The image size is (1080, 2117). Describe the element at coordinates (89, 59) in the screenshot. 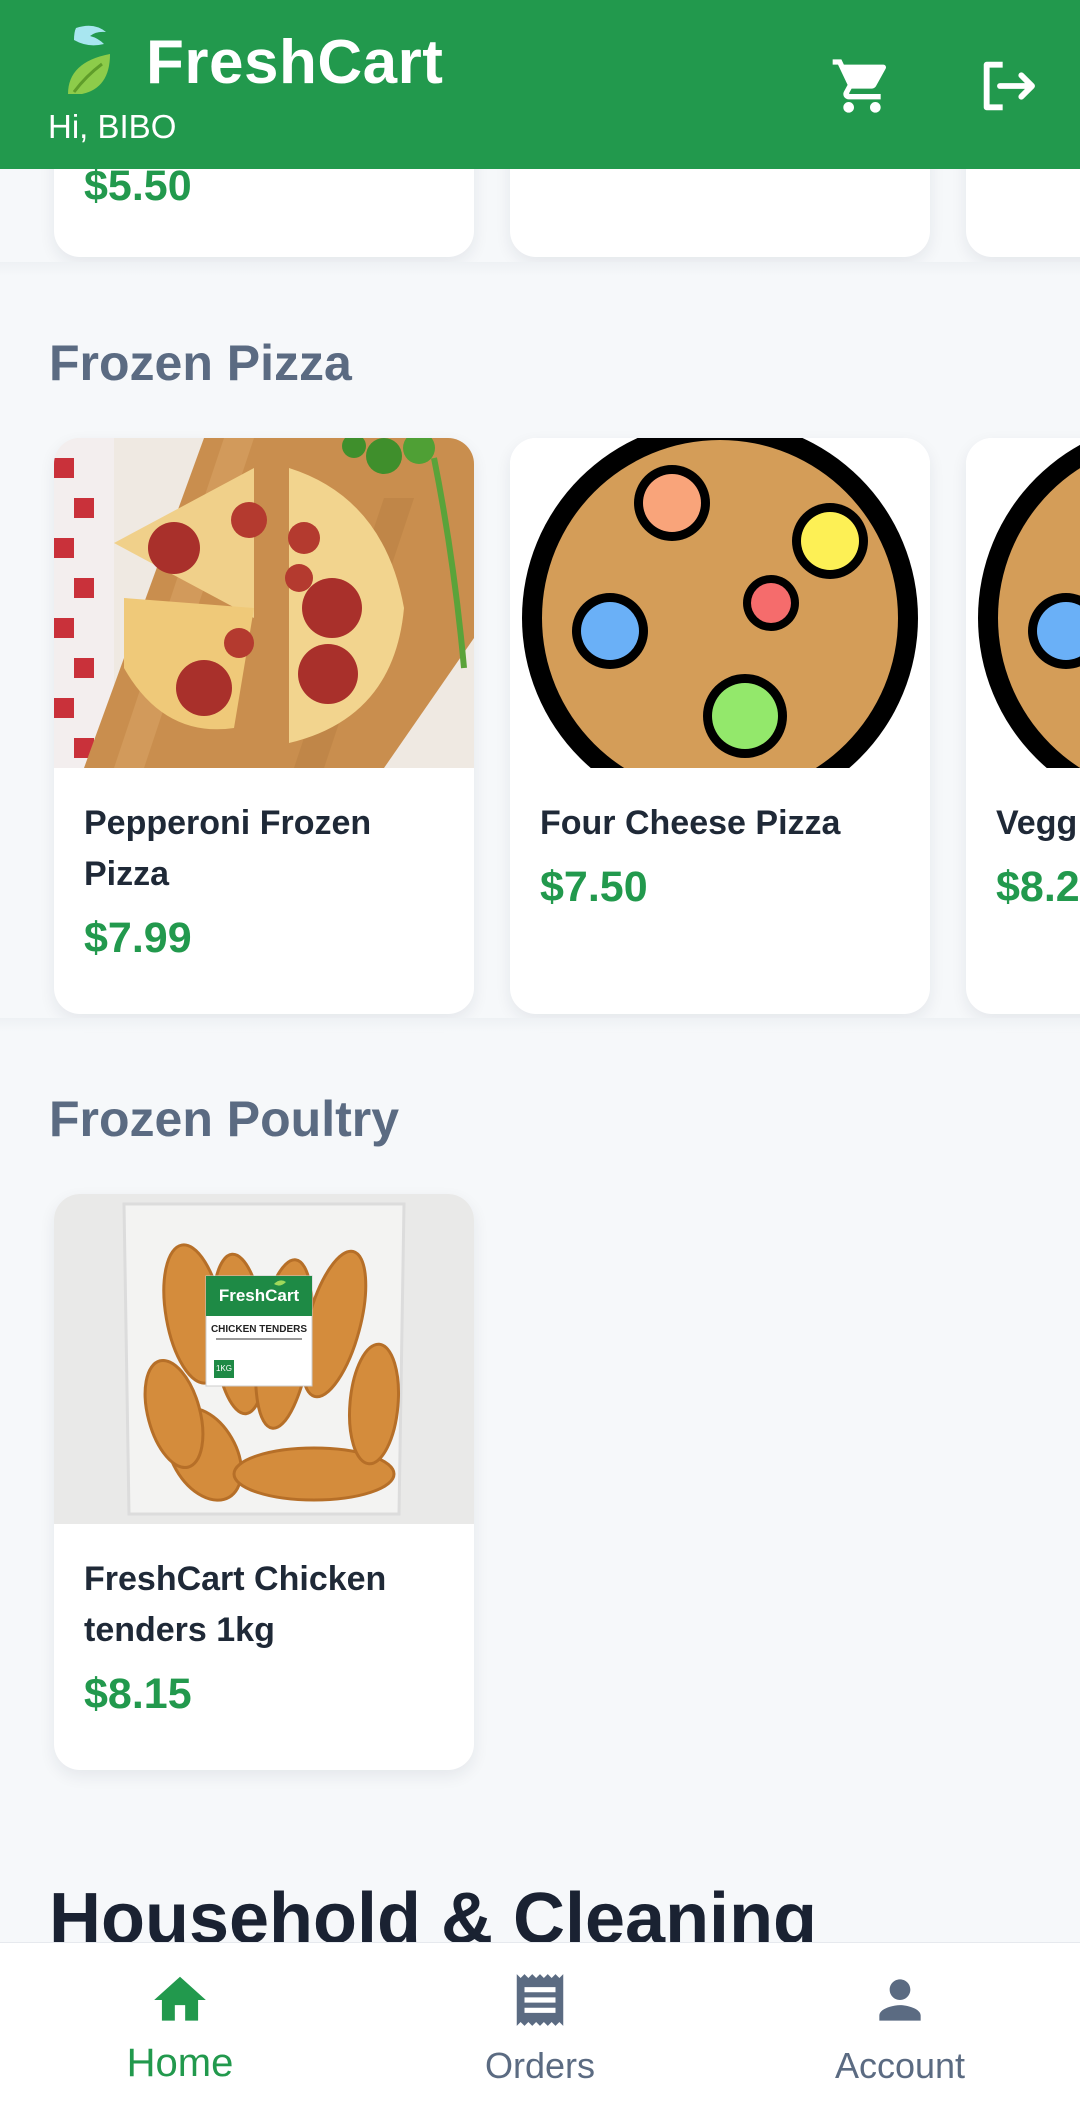

I see `leaf-logo-icon` at that location.